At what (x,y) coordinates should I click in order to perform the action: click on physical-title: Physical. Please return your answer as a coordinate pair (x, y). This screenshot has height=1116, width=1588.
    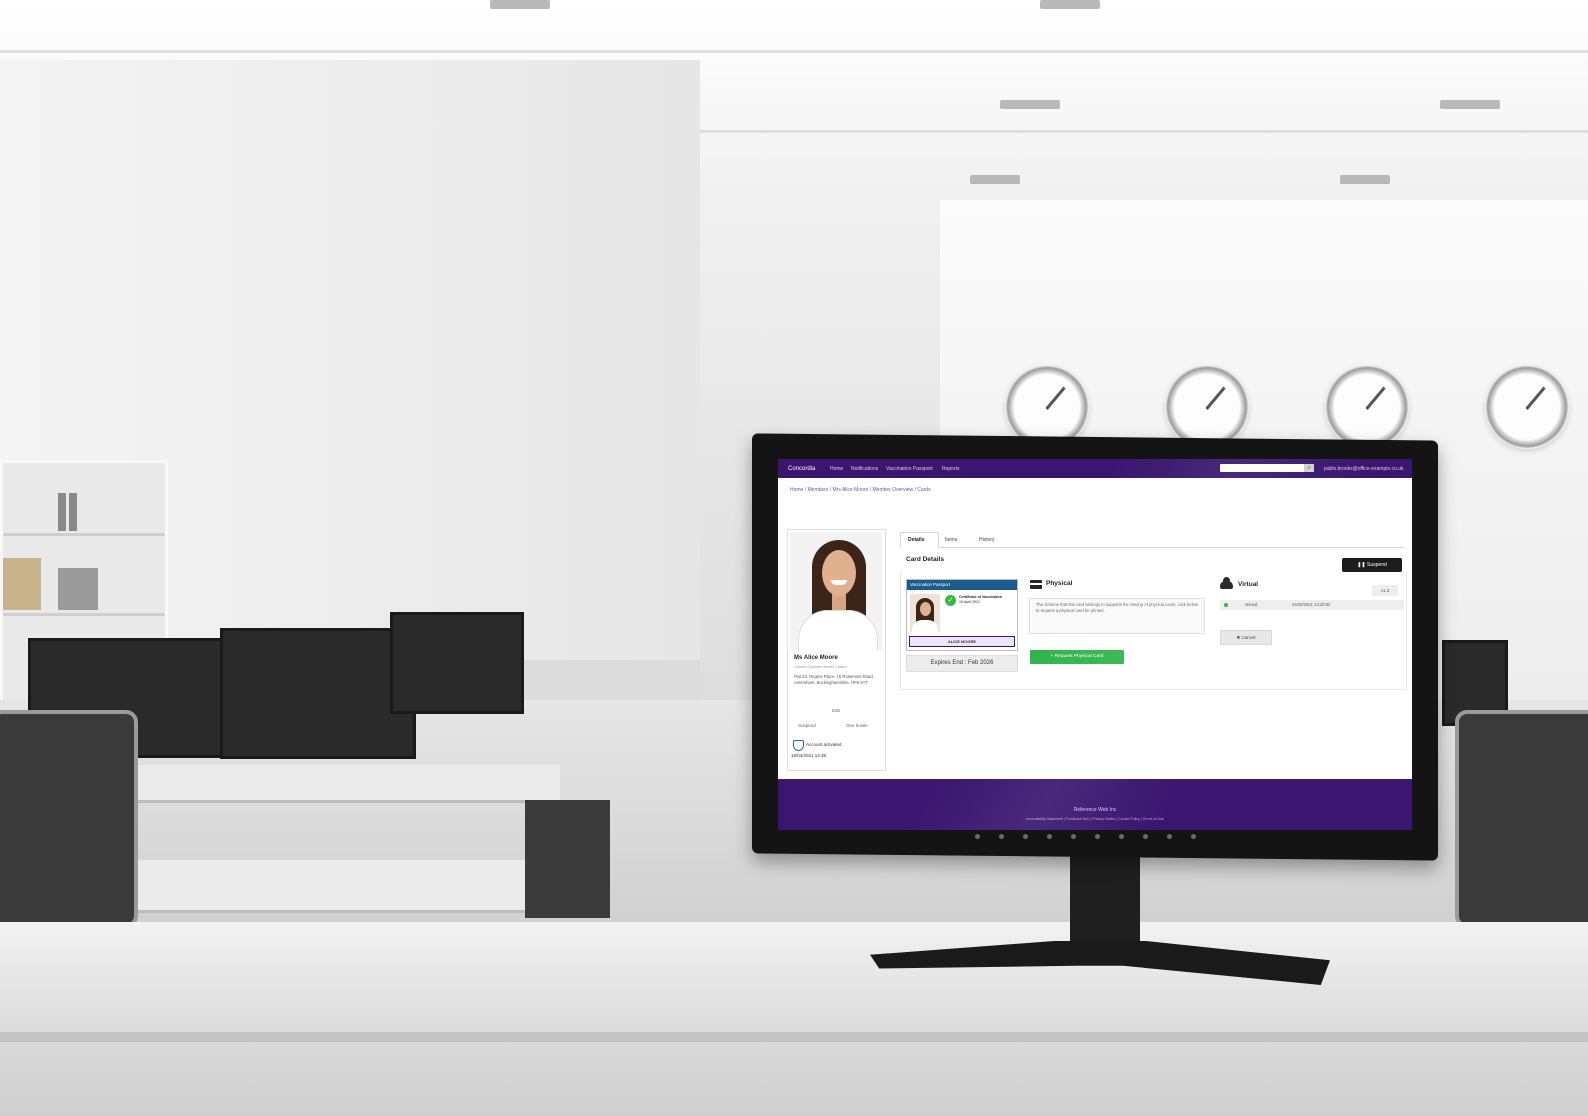
    Looking at the image, I should click on (1059, 583).